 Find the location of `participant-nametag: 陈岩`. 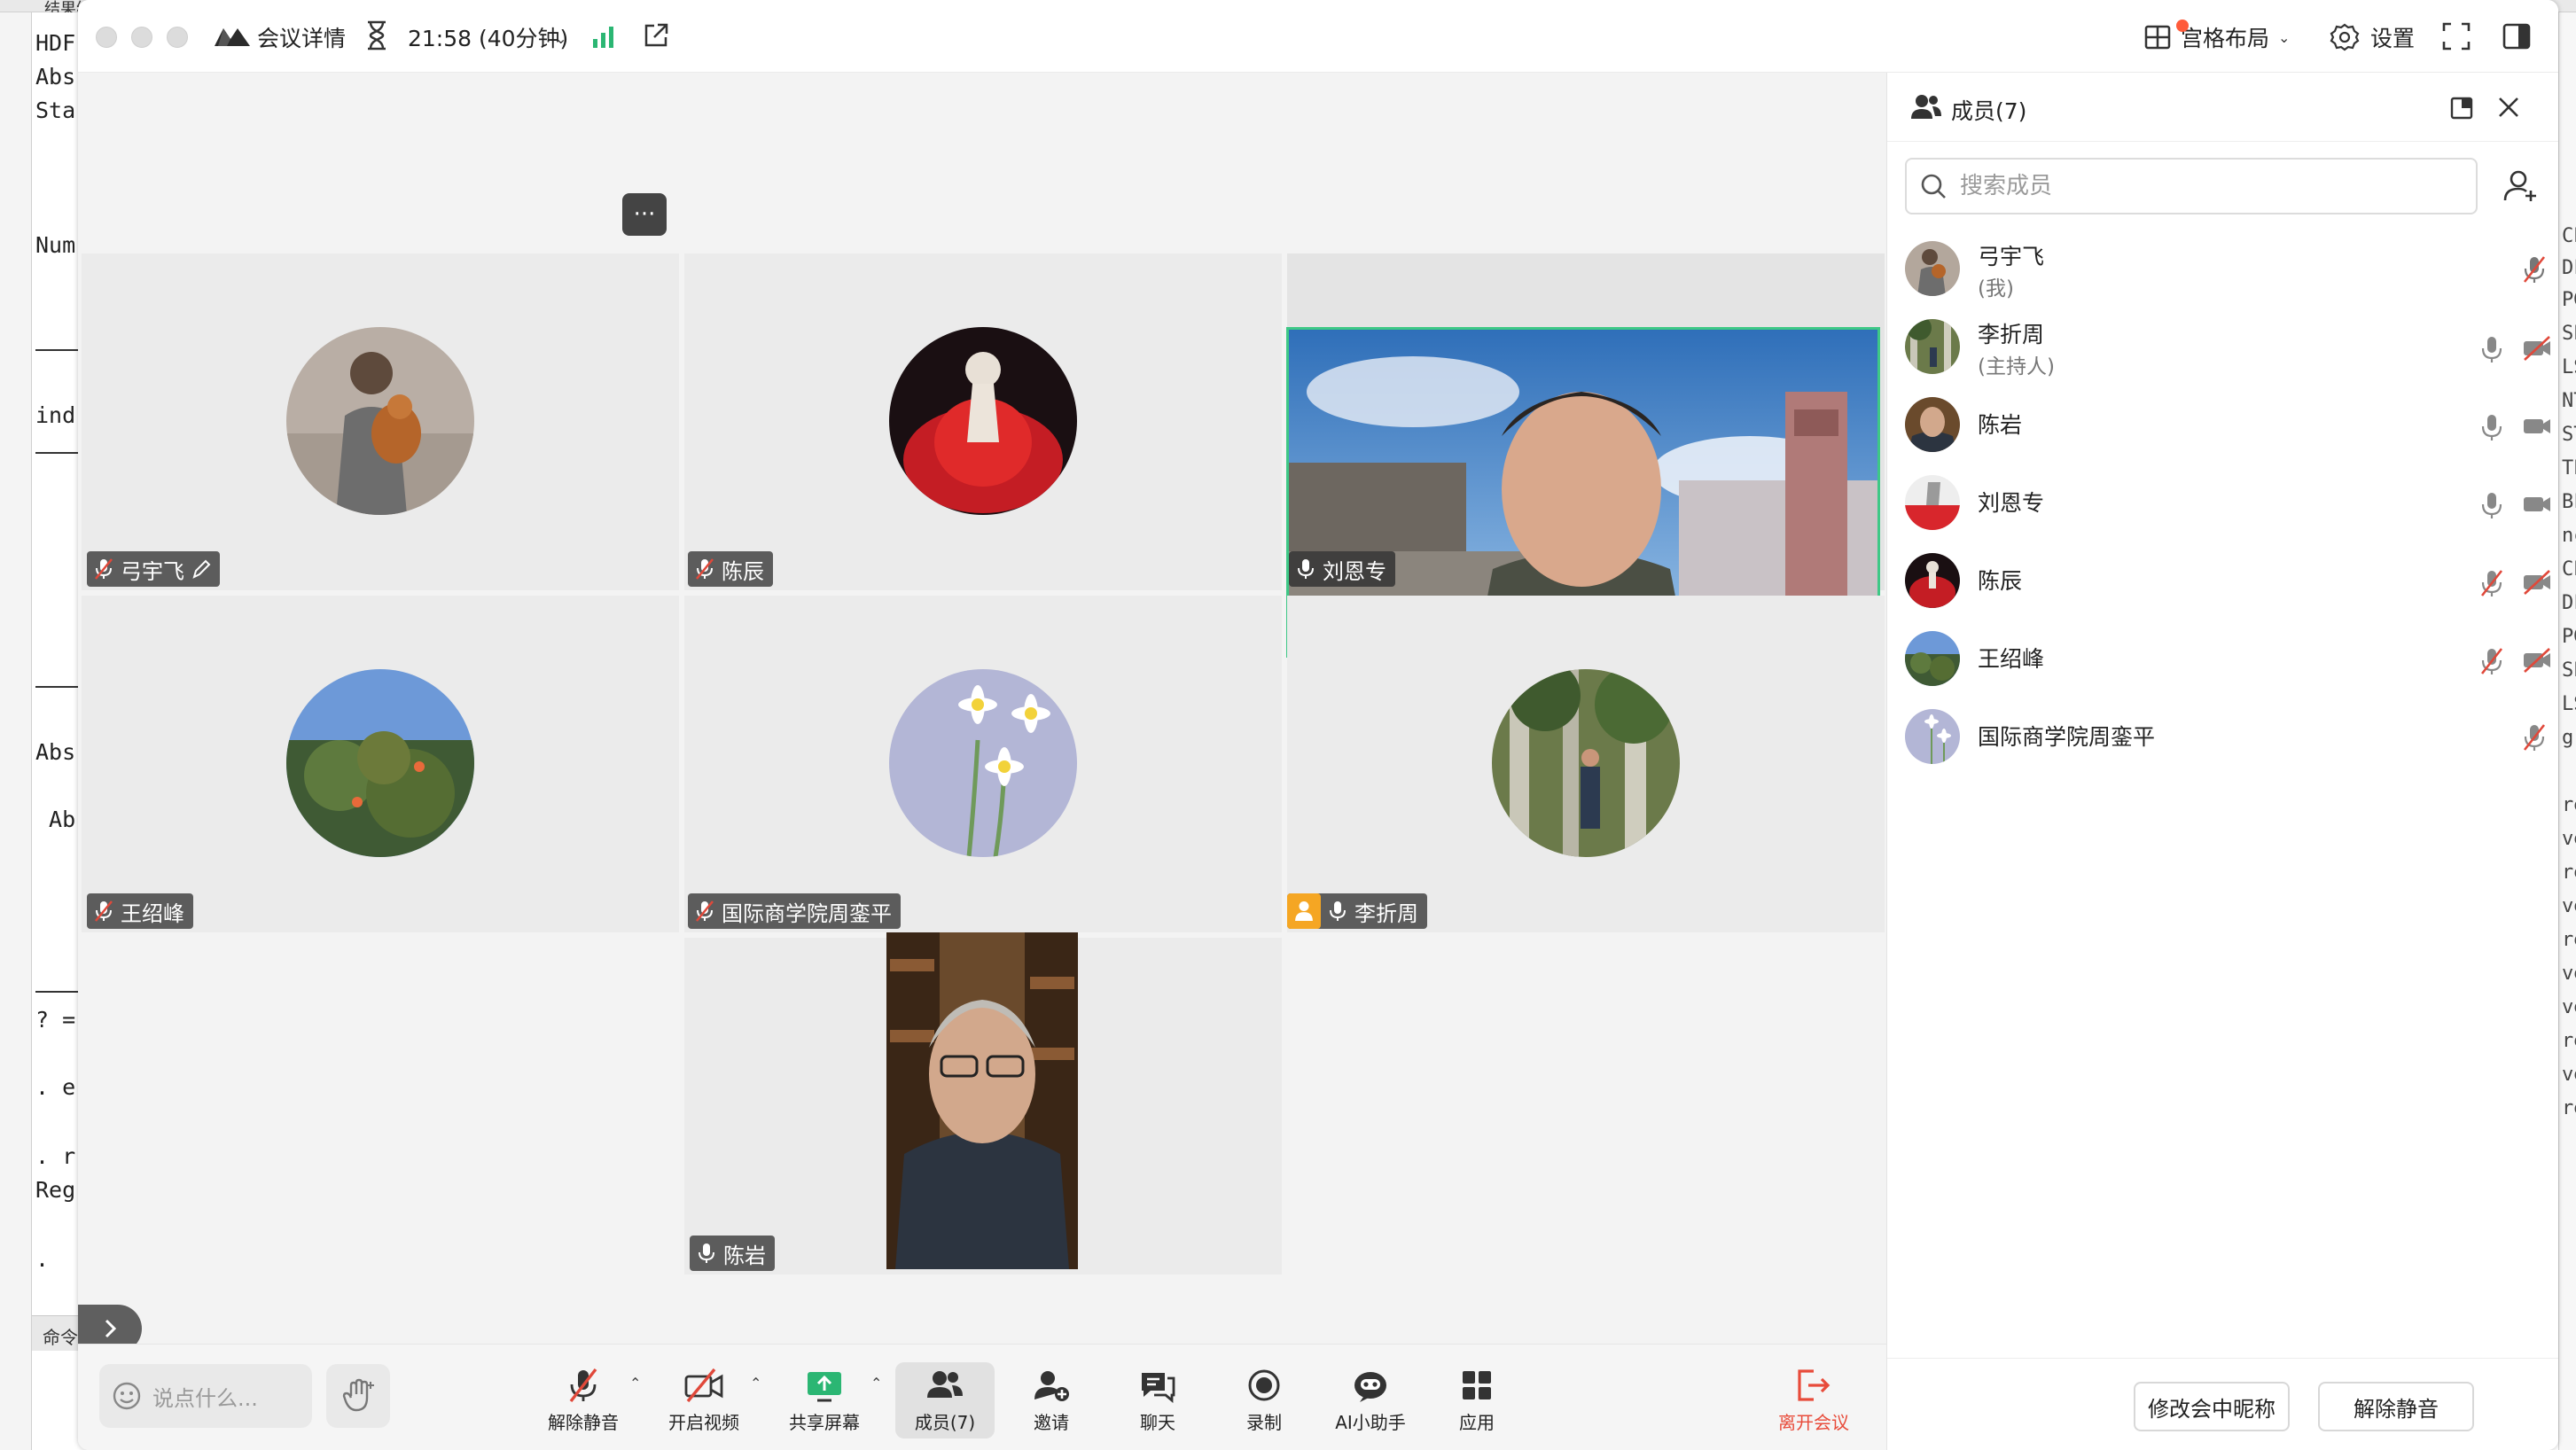

participant-nametag: 陈岩 is located at coordinates (732, 1253).